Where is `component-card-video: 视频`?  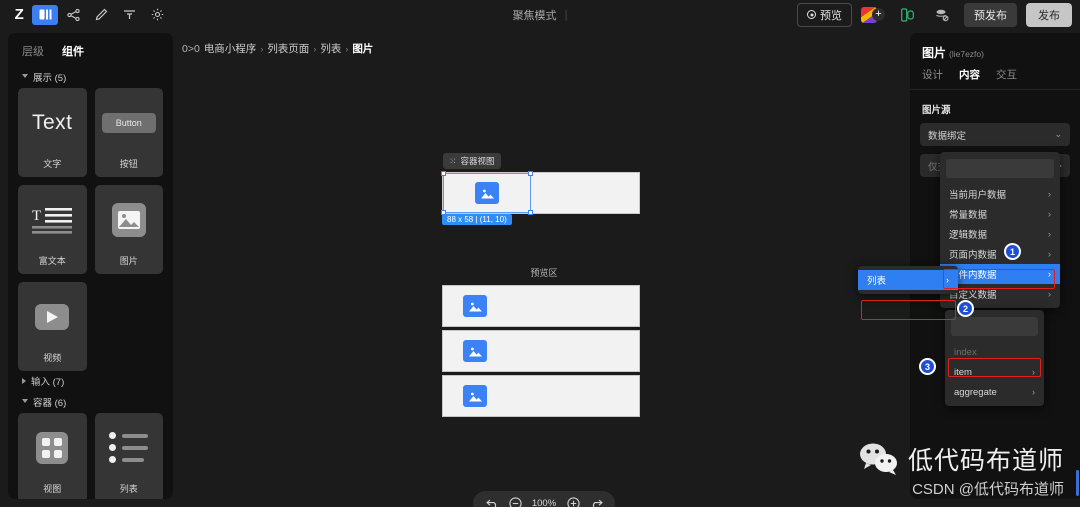 component-card-video: 视频 is located at coordinates (52, 326).